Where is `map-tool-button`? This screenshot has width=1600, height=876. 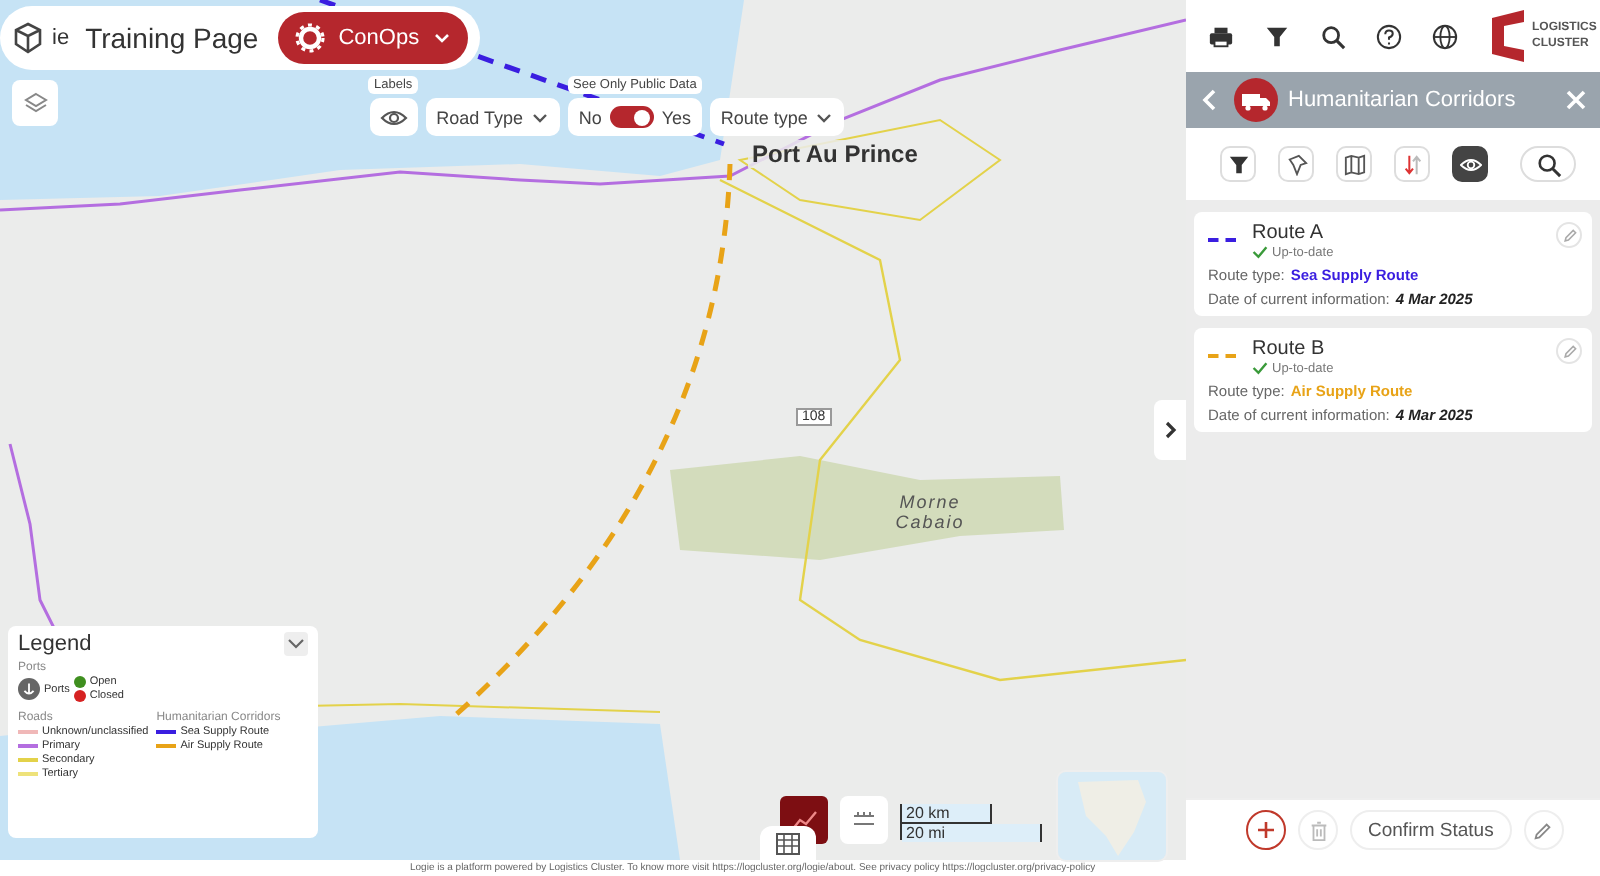 map-tool-button is located at coordinates (1354, 164).